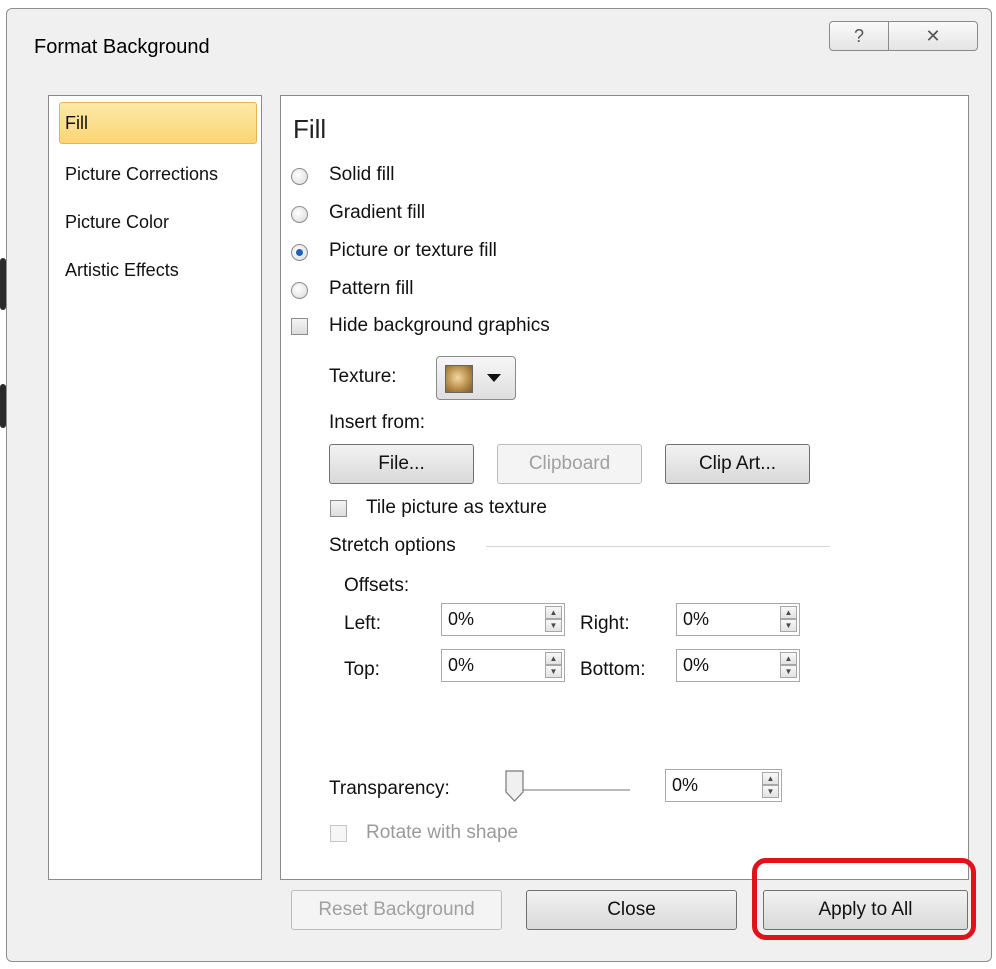 The width and height of the screenshot is (996, 969). Describe the element at coordinates (396, 910) in the screenshot. I see `reset-background-button: Reset Background` at that location.